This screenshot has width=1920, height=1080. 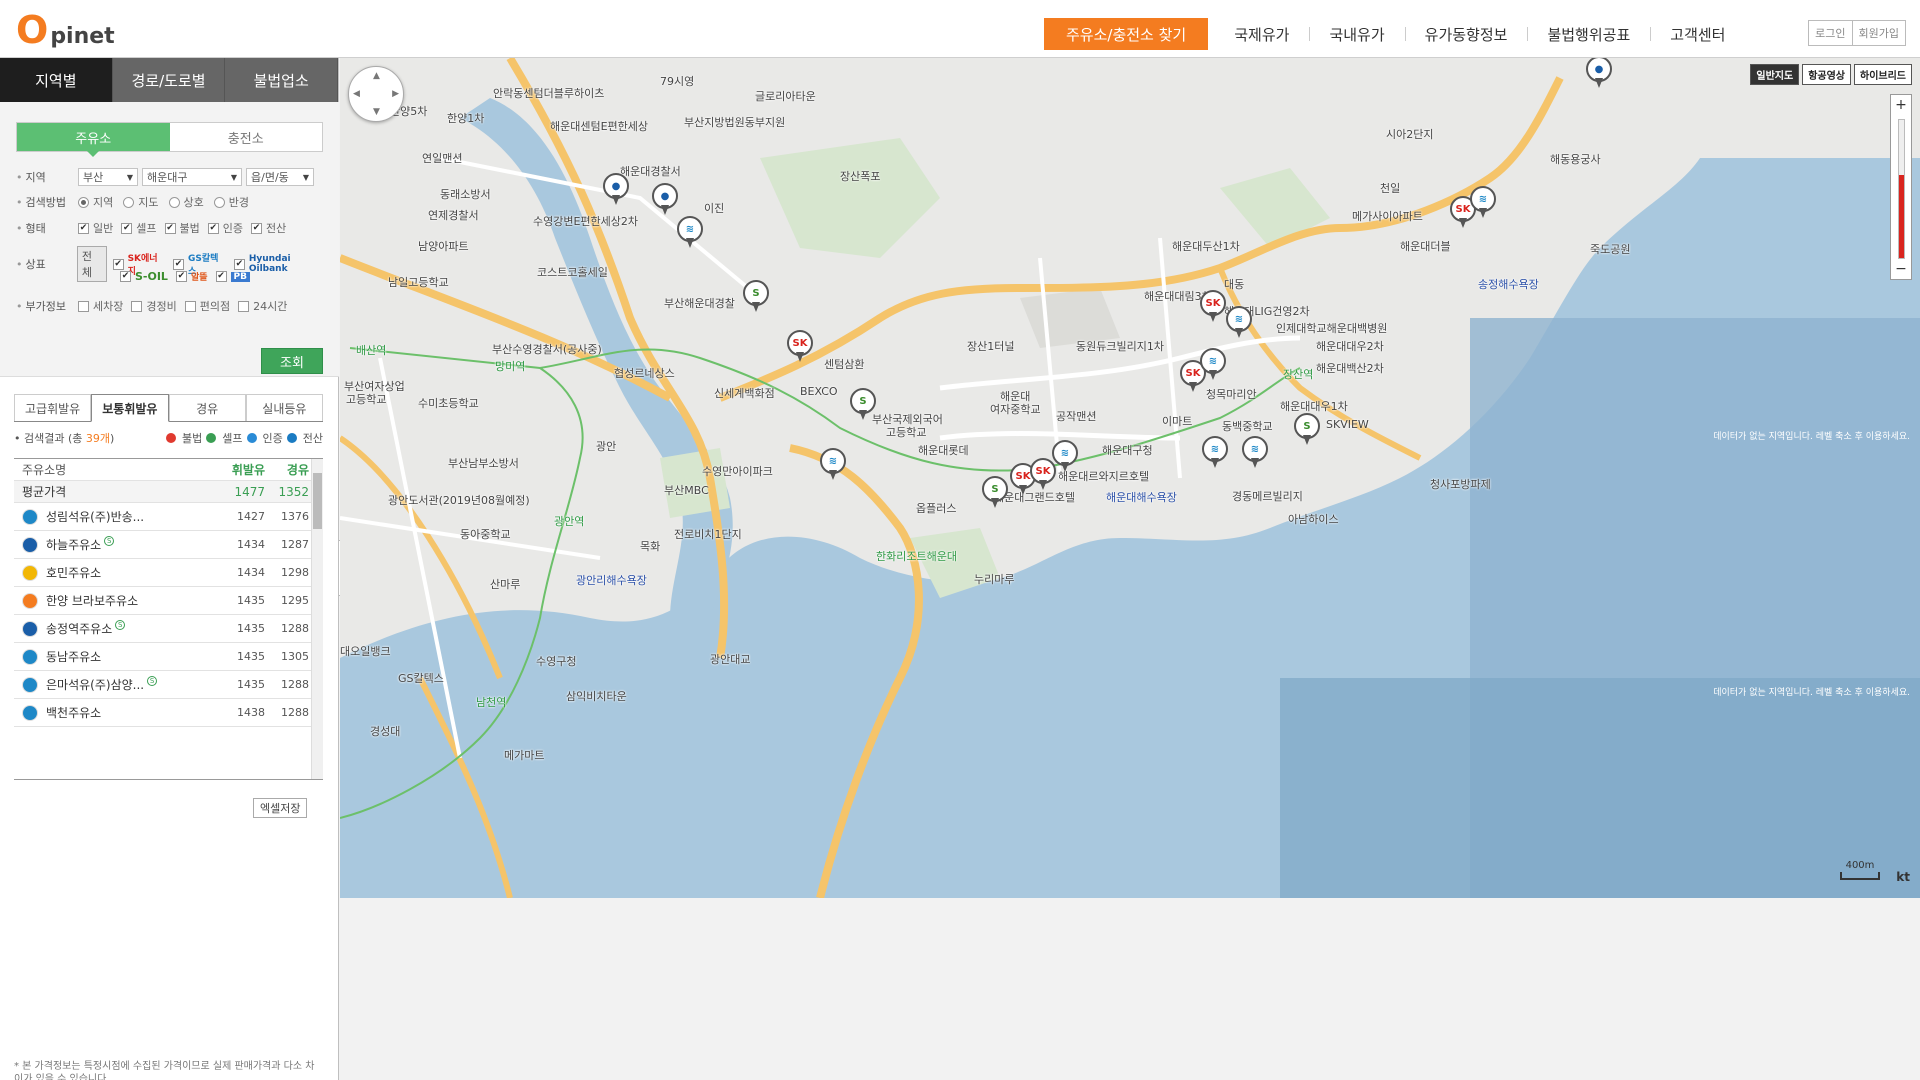 I want to click on type-computer-checkbox: 전산, so click(x=268, y=228).